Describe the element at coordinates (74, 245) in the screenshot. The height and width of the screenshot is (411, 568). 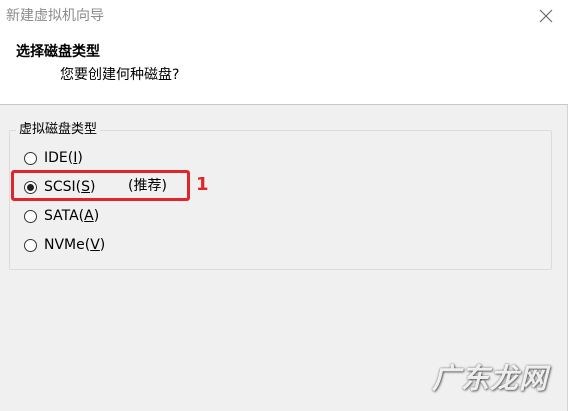
I see `radio-nvme-label: NVMe(V)` at that location.